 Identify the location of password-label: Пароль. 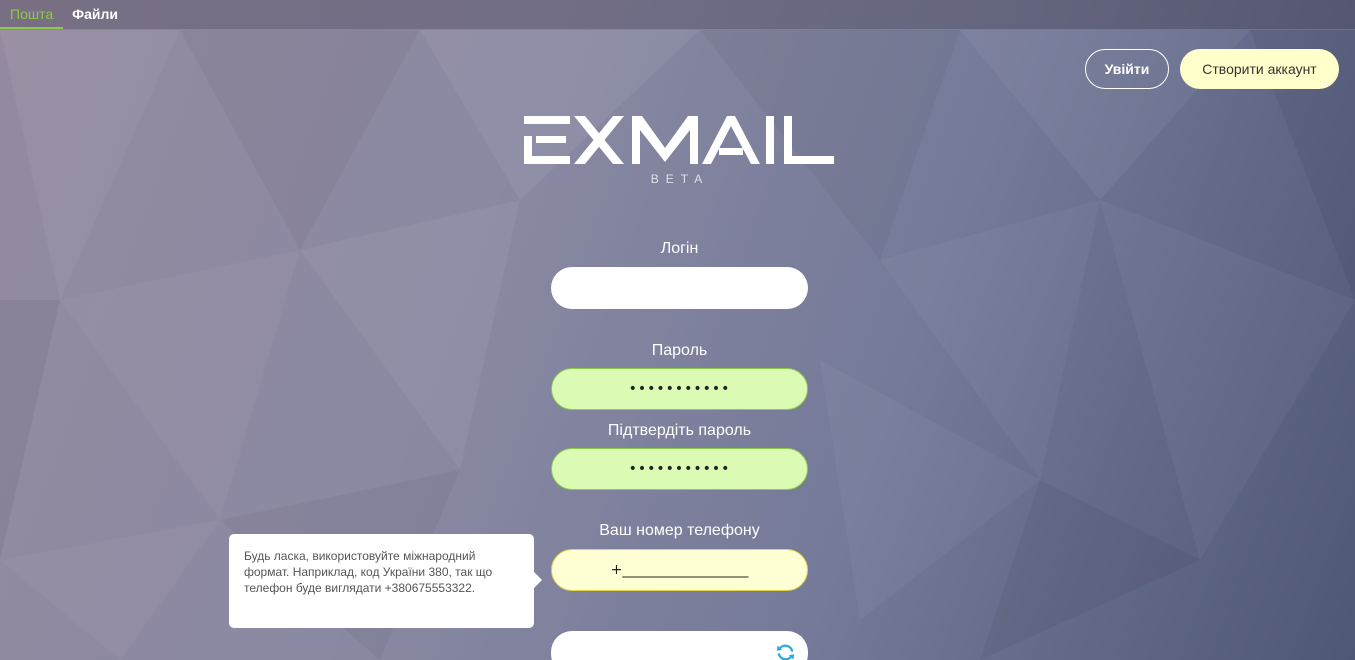
(679, 350).